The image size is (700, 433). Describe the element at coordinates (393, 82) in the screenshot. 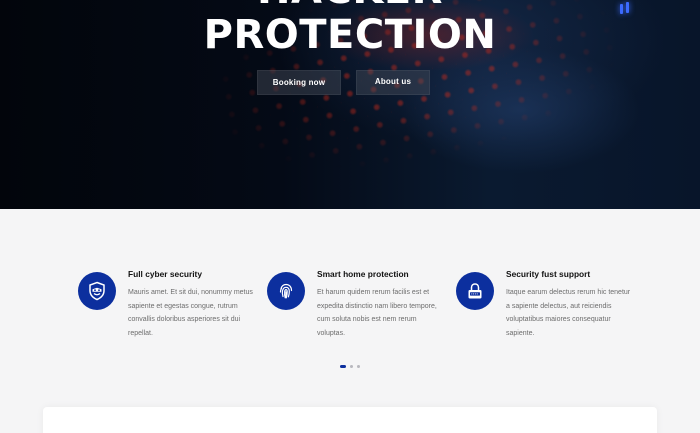

I see `about-us-button: About us` at that location.